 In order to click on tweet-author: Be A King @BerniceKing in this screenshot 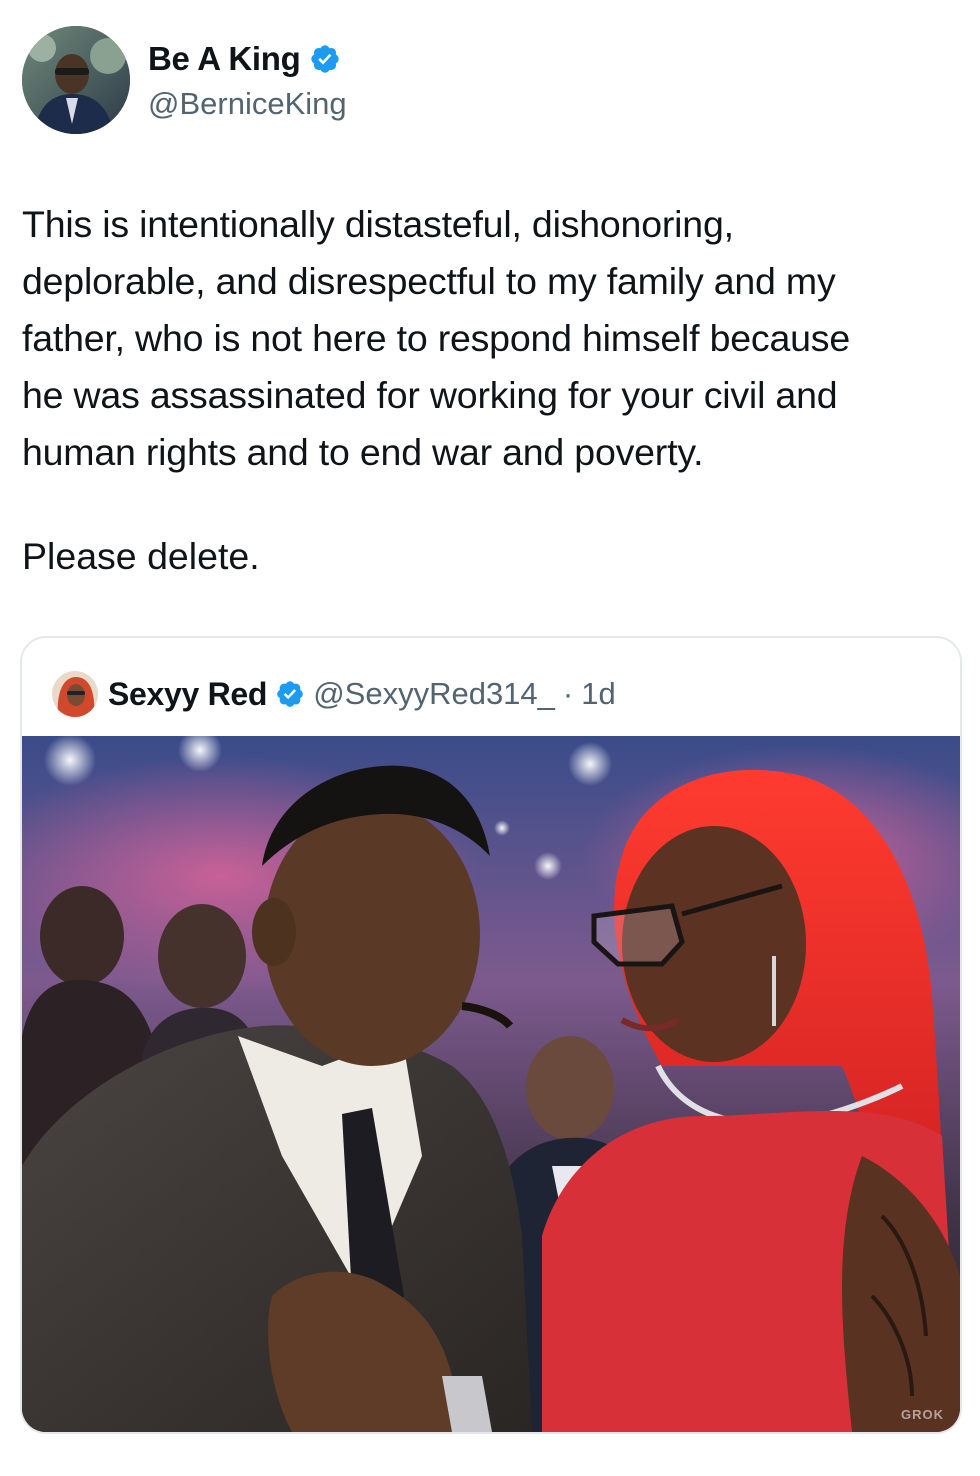, I will do `click(322, 81)`.